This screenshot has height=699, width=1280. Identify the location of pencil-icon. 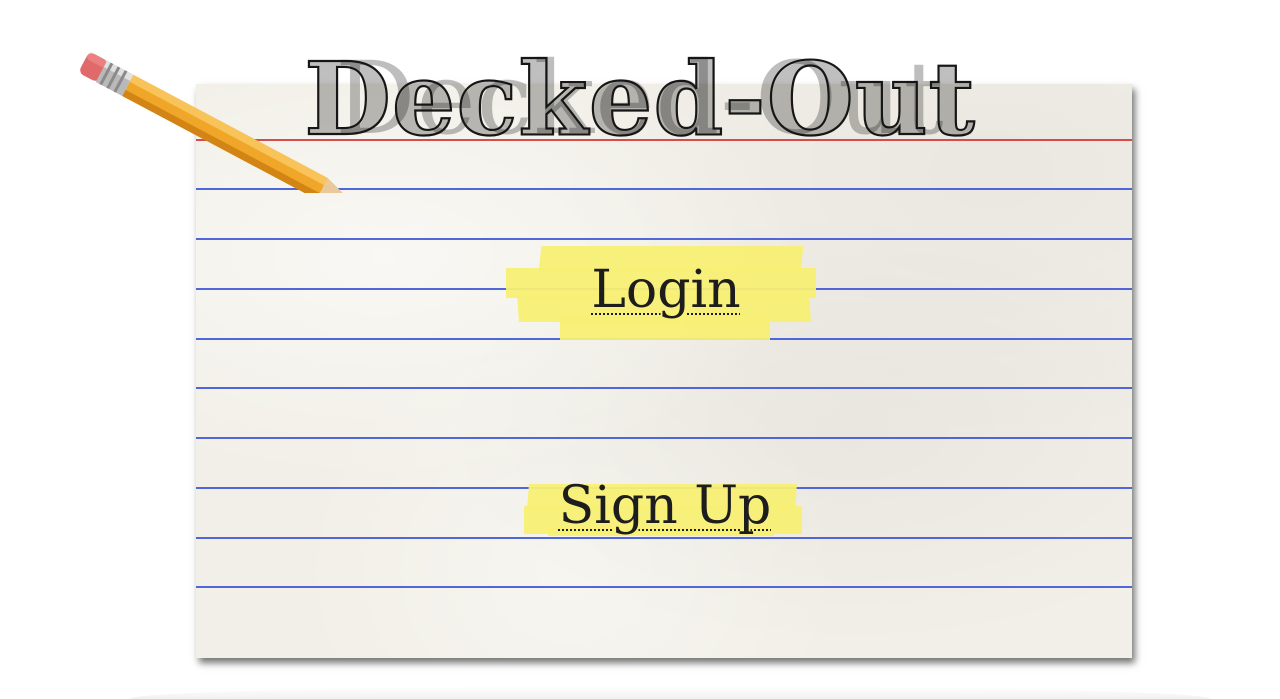
(219, 122).